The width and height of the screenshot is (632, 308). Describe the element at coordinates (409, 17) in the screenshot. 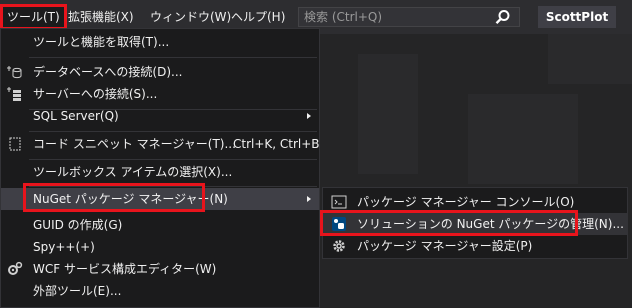

I see `search-input: 検索 (Ctrl+Q)` at that location.